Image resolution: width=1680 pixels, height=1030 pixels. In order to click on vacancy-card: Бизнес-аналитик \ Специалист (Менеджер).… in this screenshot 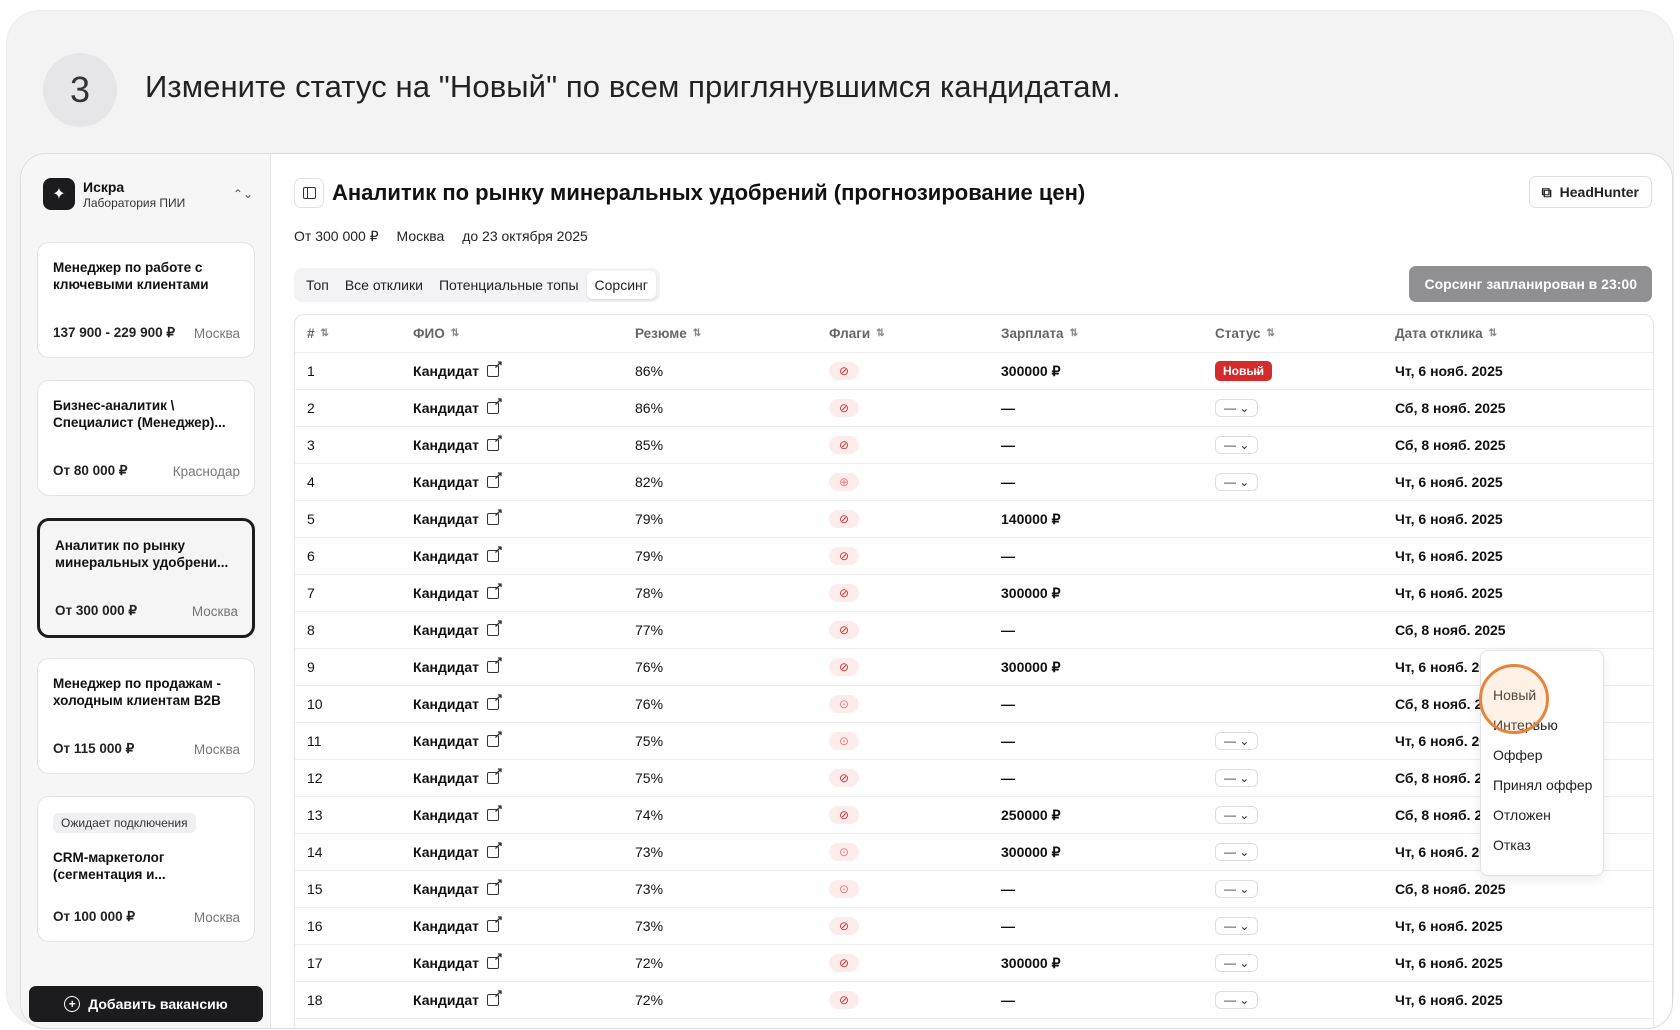, I will do `click(146, 438)`.